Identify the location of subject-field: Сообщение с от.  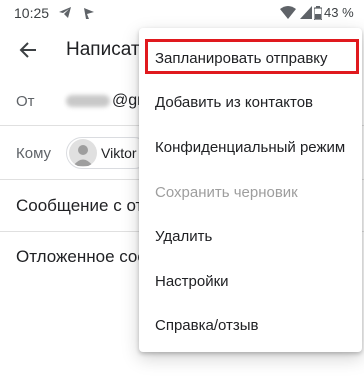
(79, 206).